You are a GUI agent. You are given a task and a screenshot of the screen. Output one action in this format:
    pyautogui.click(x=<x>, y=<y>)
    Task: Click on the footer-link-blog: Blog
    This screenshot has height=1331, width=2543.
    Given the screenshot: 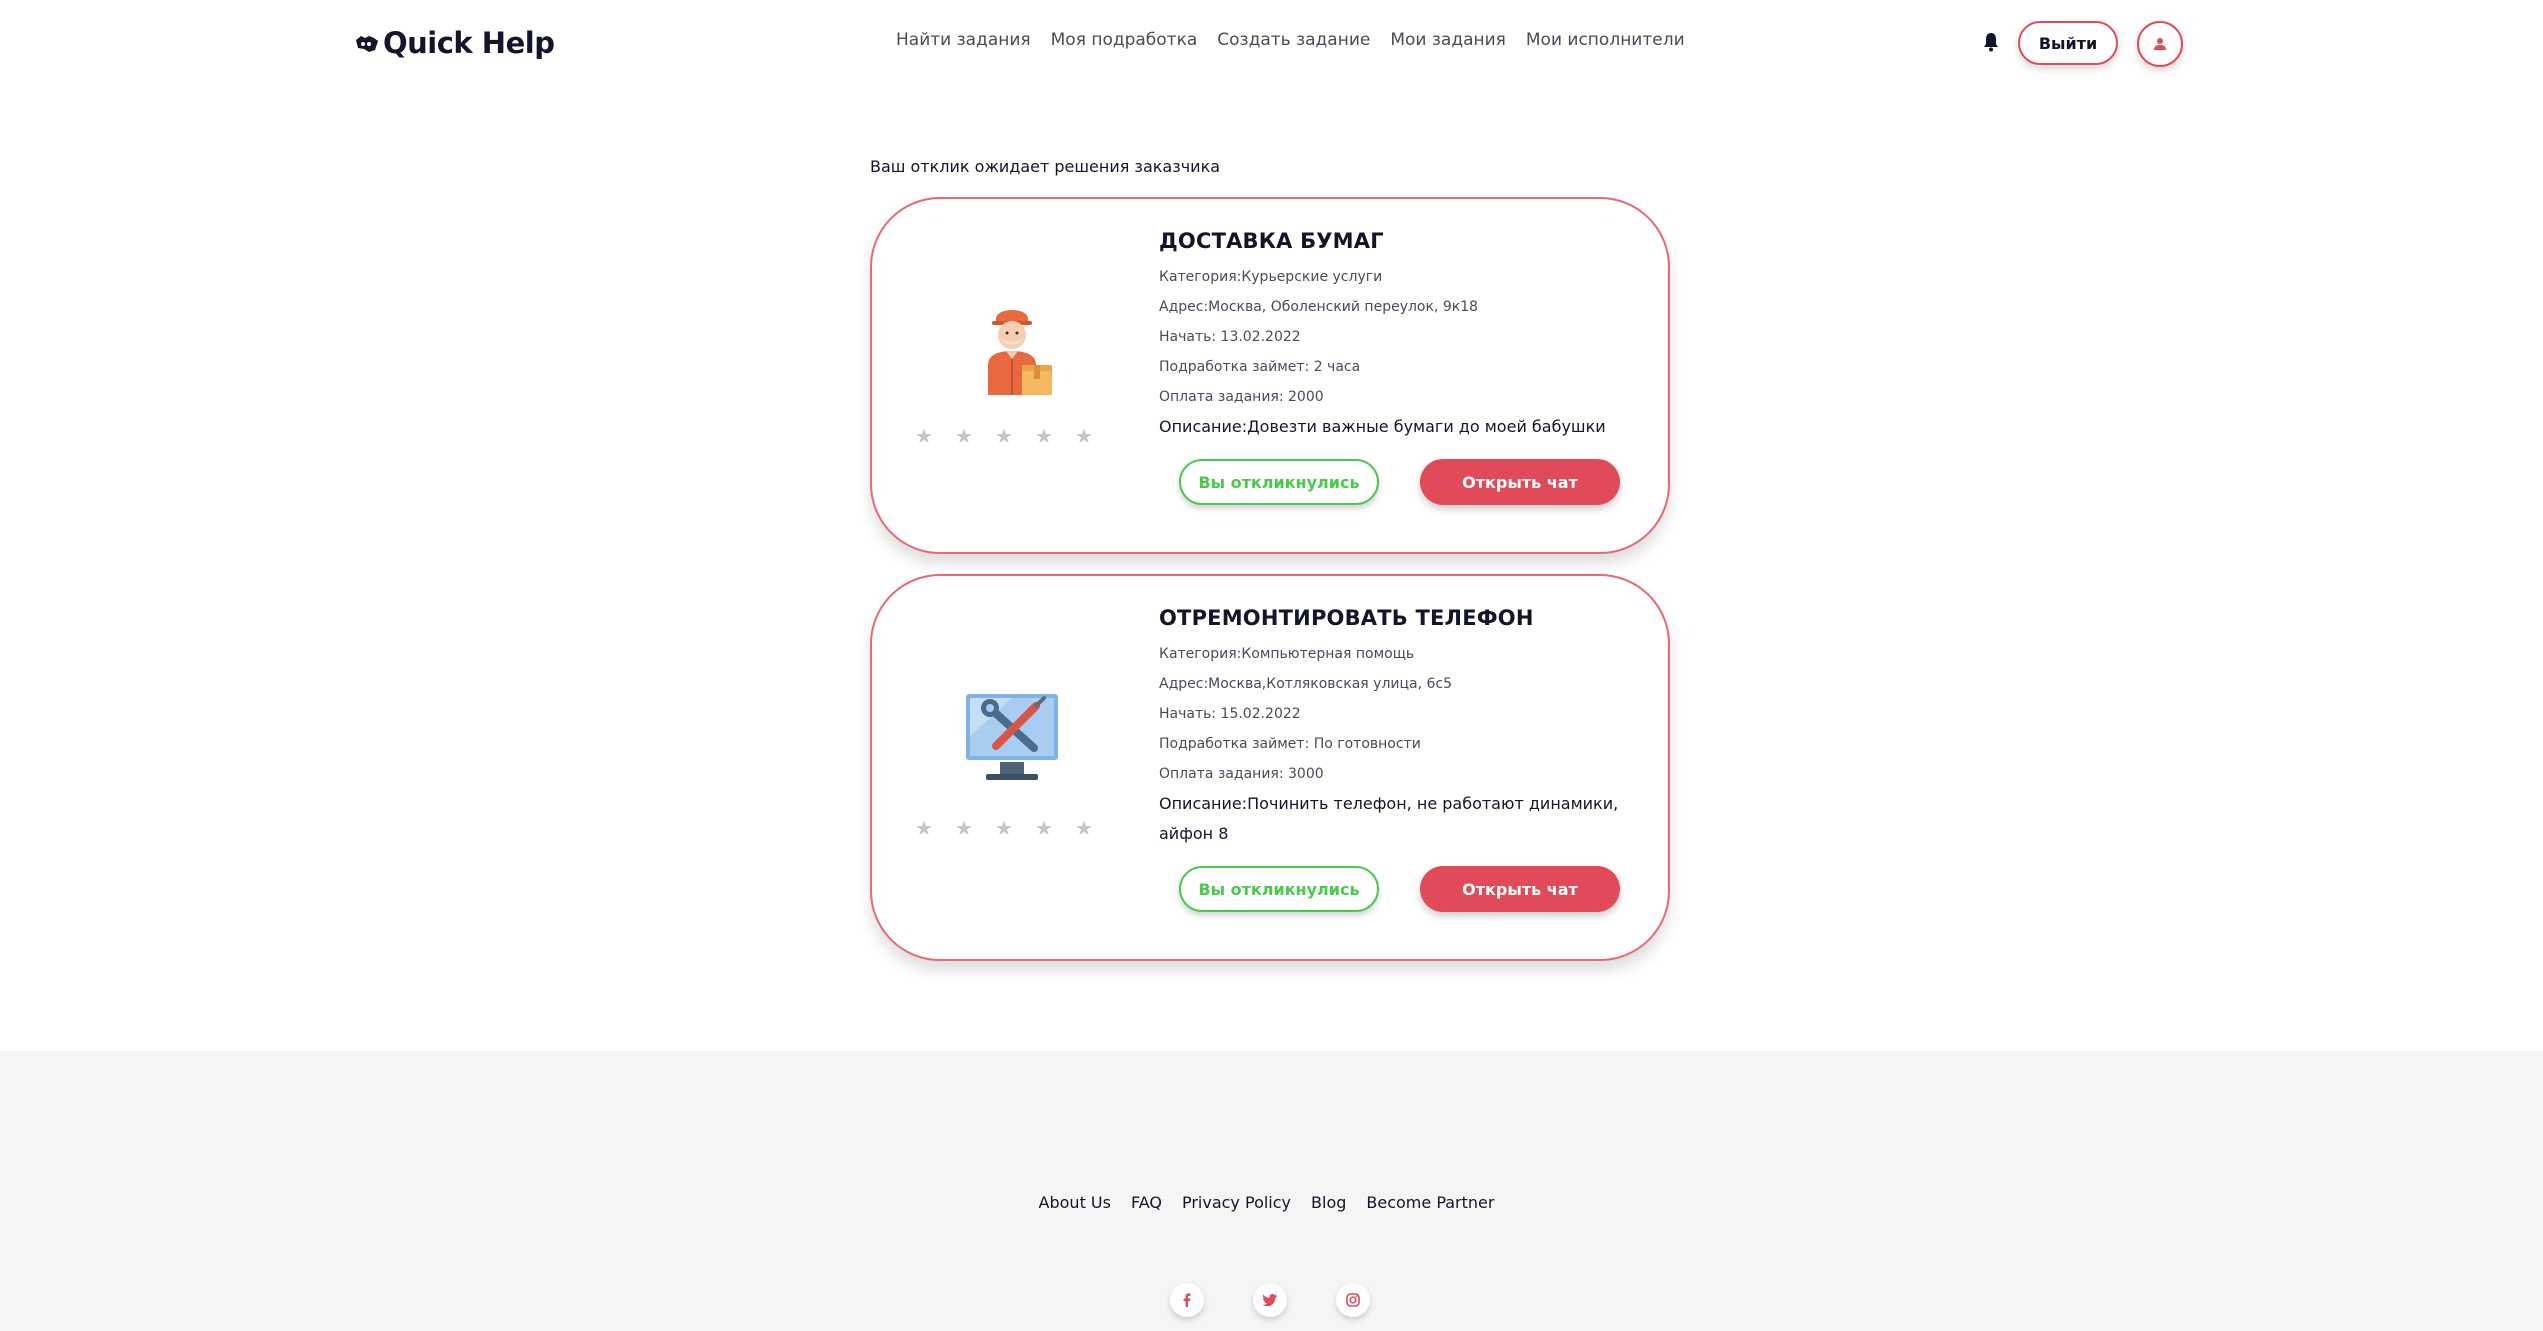 What is the action you would take?
    pyautogui.click(x=1328, y=1202)
    